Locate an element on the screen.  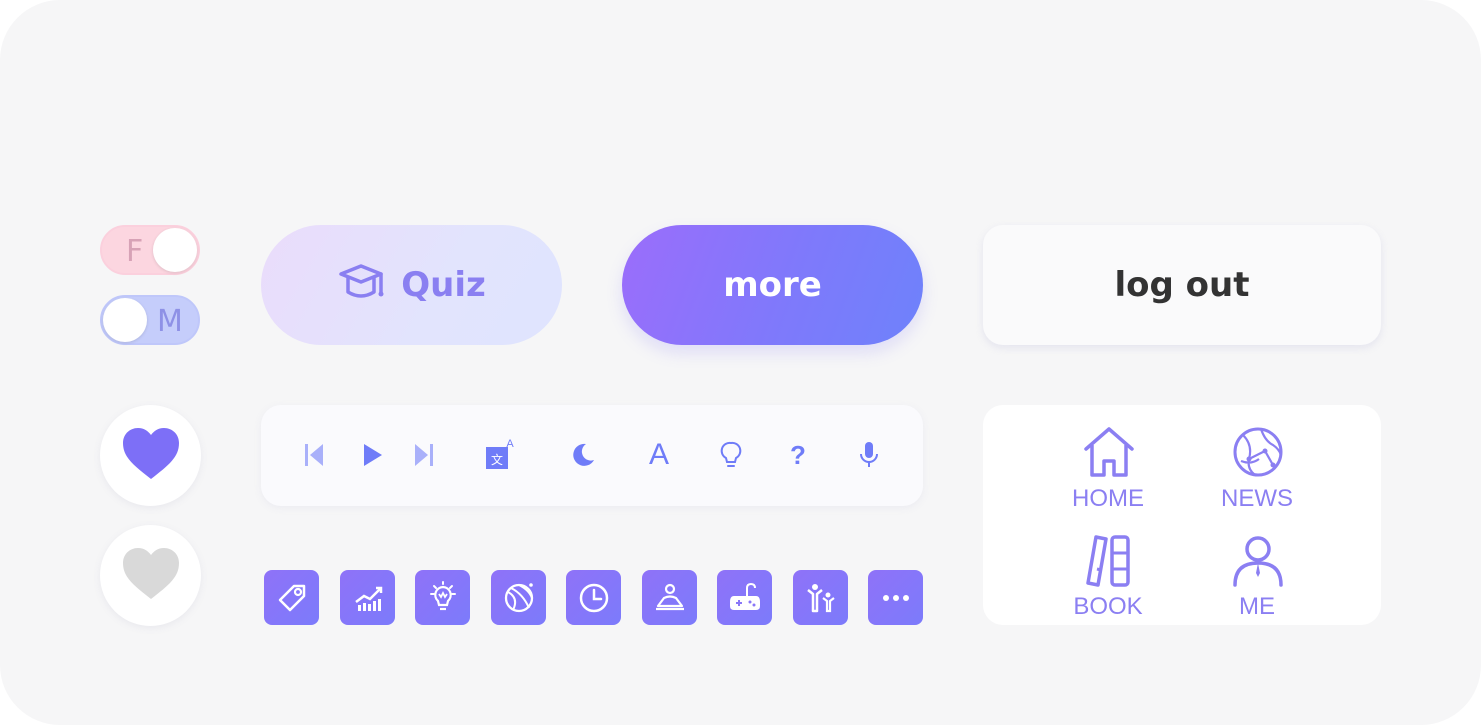
quiz-button: Quiz is located at coordinates (411, 285).